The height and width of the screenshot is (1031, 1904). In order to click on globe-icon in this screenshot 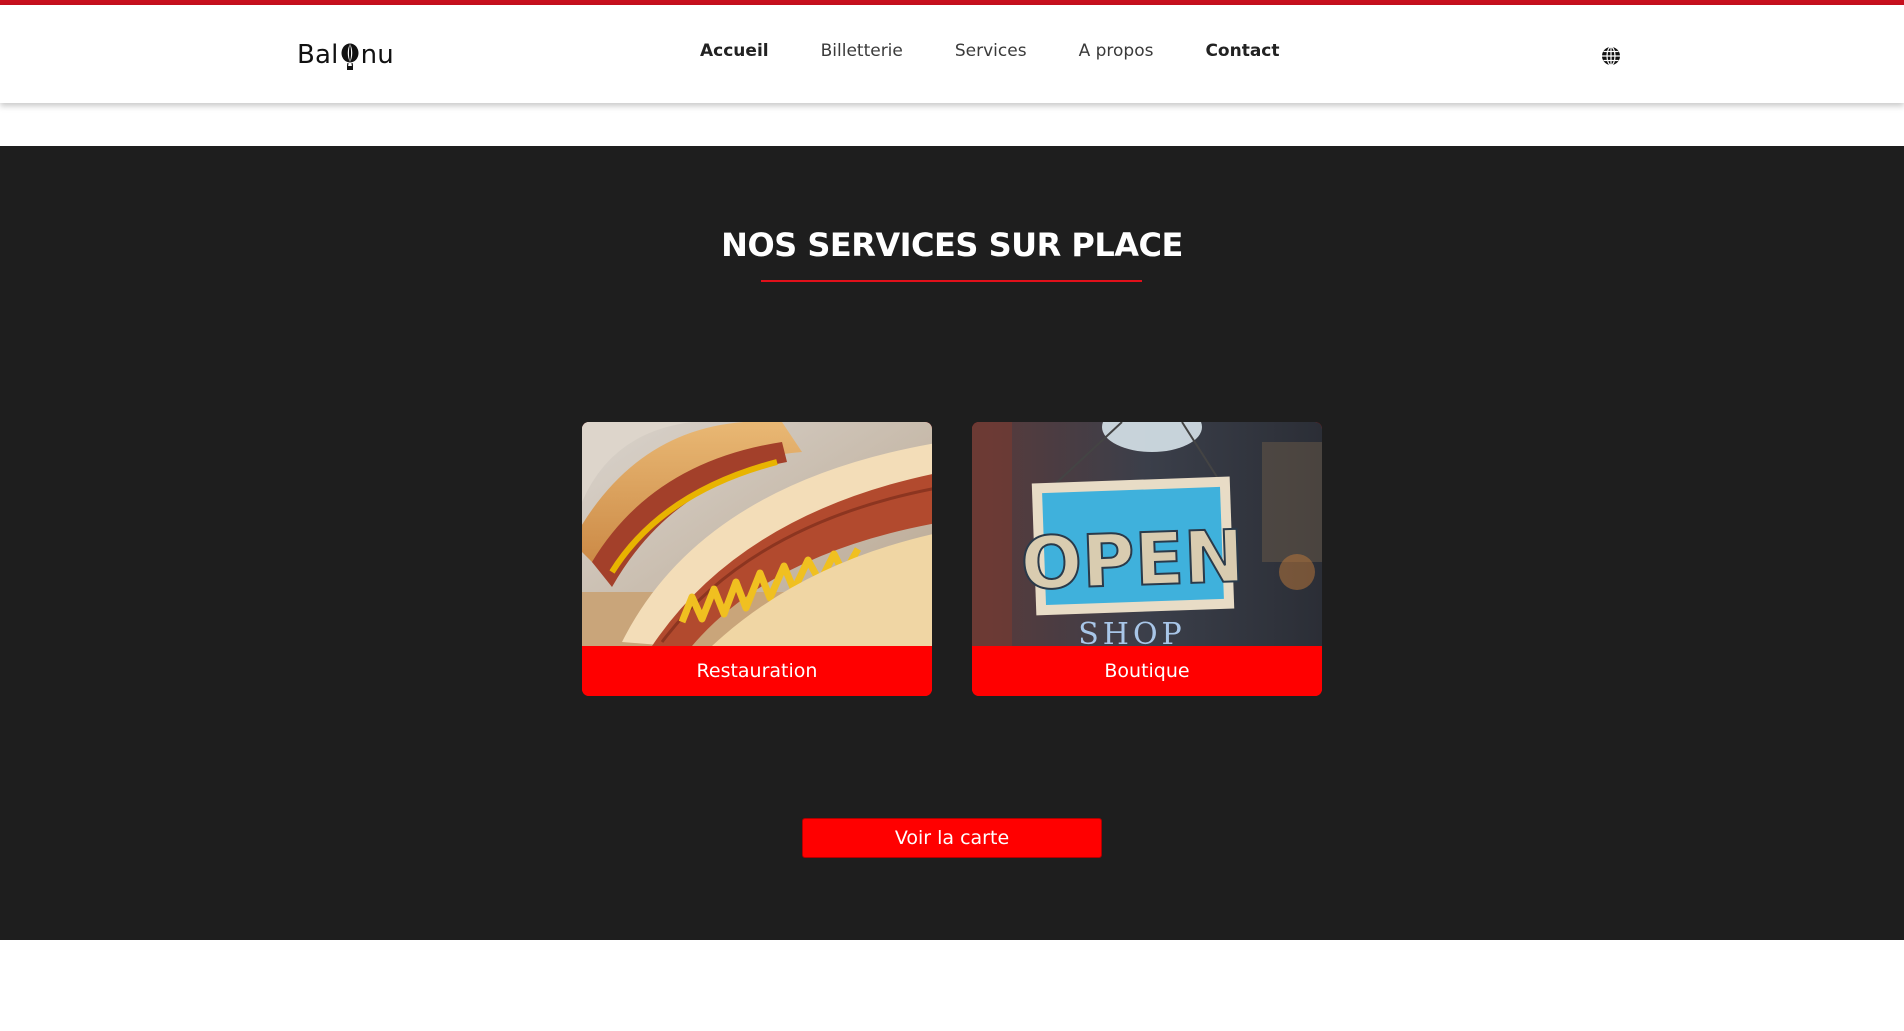, I will do `click(1611, 56)`.